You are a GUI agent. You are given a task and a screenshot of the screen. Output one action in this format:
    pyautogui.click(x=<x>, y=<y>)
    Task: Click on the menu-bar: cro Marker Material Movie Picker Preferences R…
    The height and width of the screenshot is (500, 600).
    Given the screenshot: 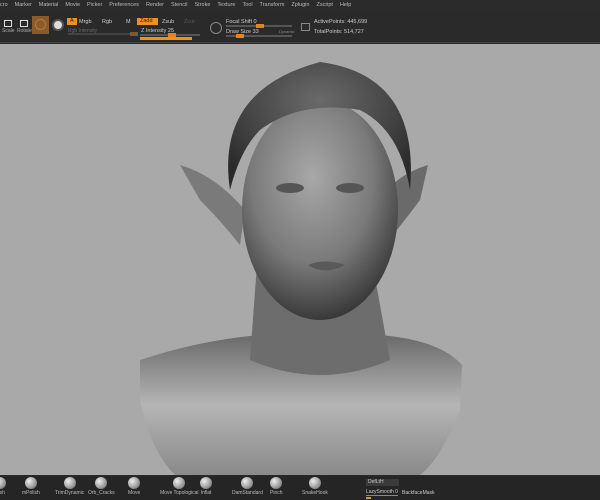 What is the action you would take?
    pyautogui.click(x=300, y=5)
    